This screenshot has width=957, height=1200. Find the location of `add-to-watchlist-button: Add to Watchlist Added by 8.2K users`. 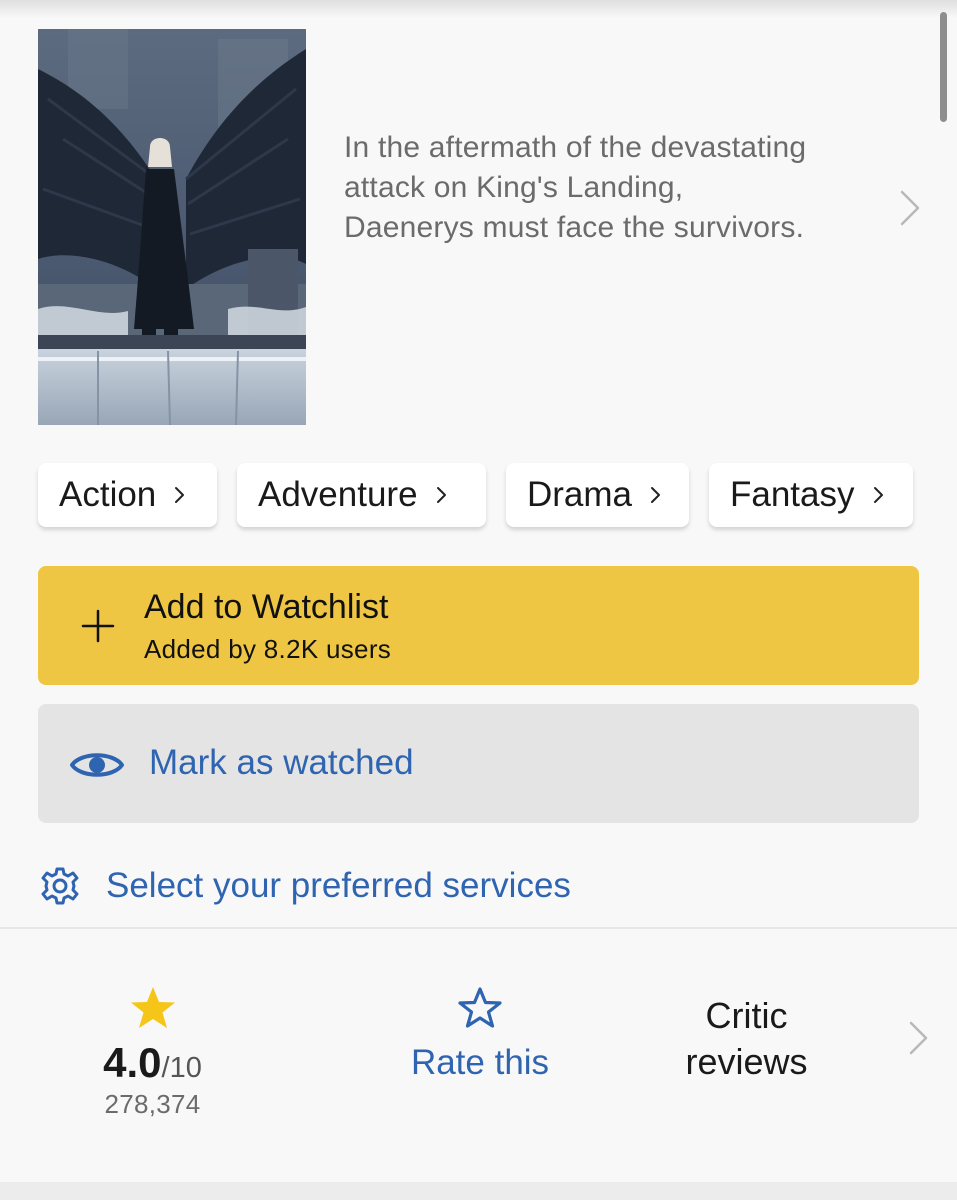

add-to-watchlist-button: Add to Watchlist Added by 8.2K users is located at coordinates (478, 625).